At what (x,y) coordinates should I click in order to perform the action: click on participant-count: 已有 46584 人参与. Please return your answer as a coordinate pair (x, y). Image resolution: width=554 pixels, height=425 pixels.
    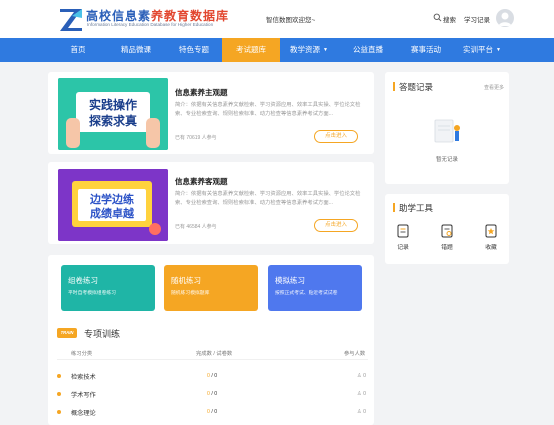
    Looking at the image, I should click on (196, 227).